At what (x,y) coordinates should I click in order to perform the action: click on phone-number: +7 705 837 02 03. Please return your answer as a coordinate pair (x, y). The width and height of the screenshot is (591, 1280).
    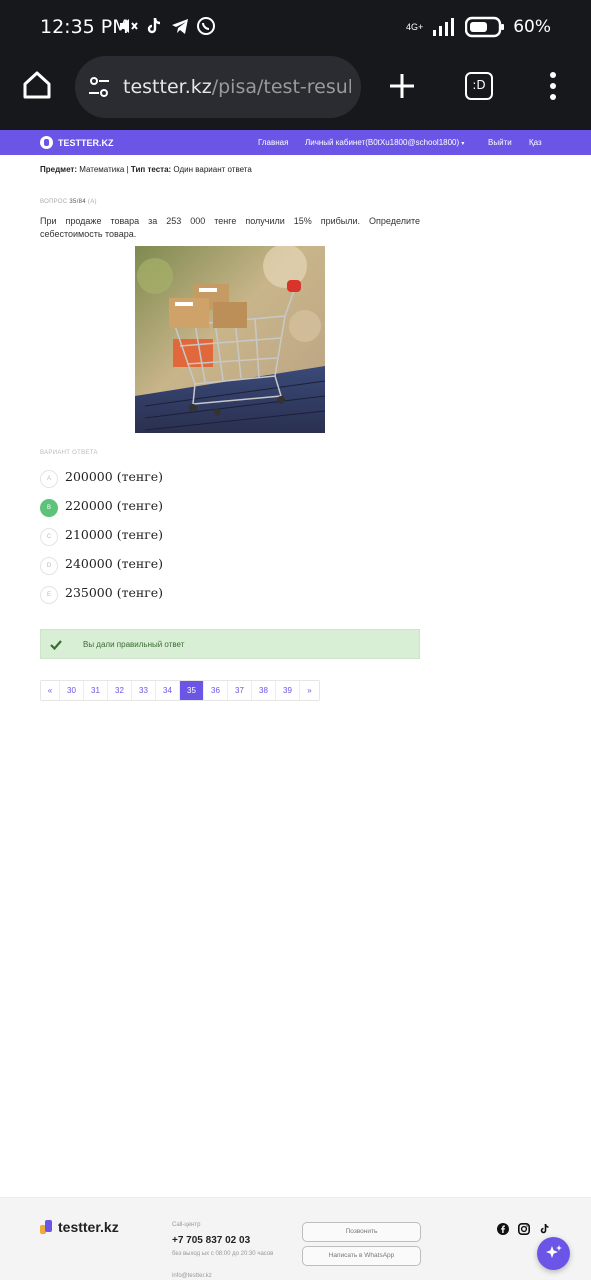
    Looking at the image, I should click on (211, 1240).